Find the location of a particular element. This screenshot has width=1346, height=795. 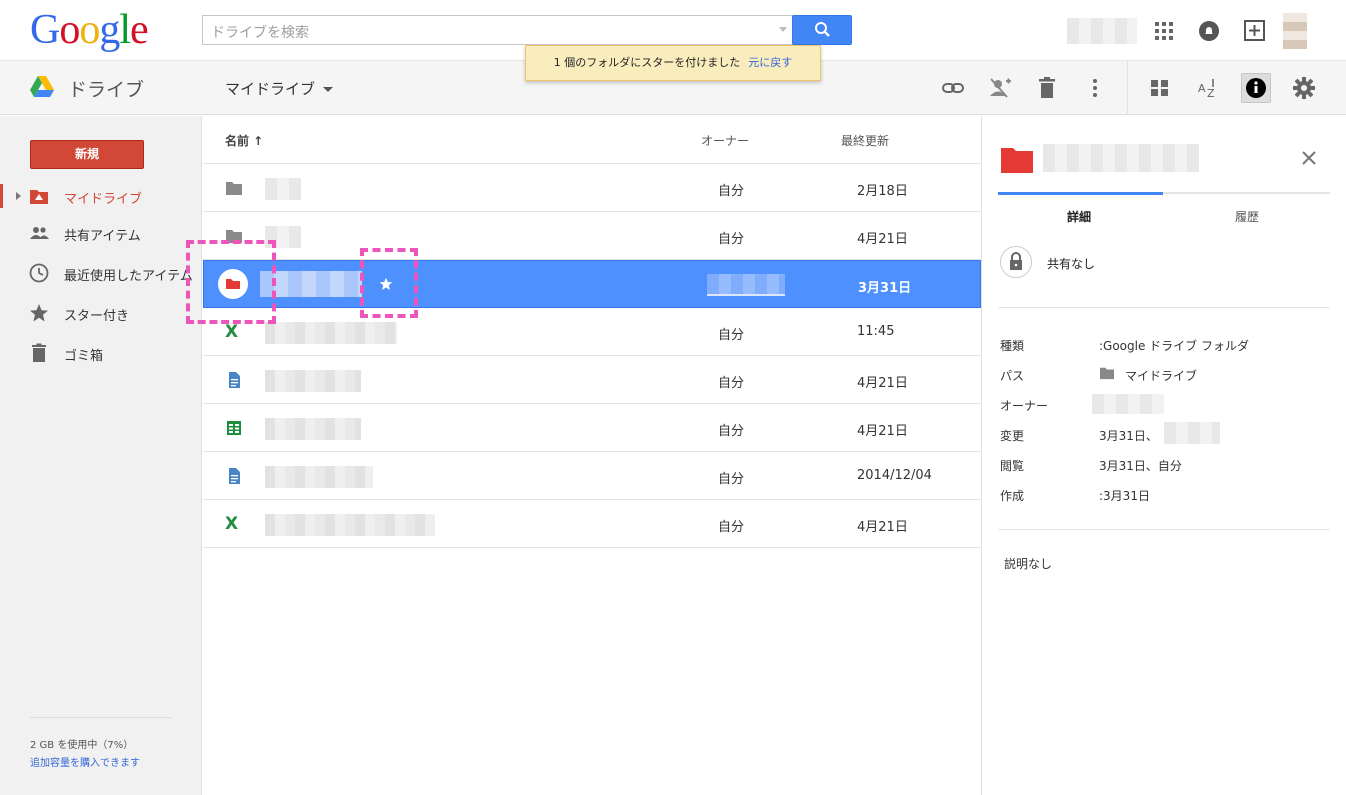

close-icon is located at coordinates (1309, 158).